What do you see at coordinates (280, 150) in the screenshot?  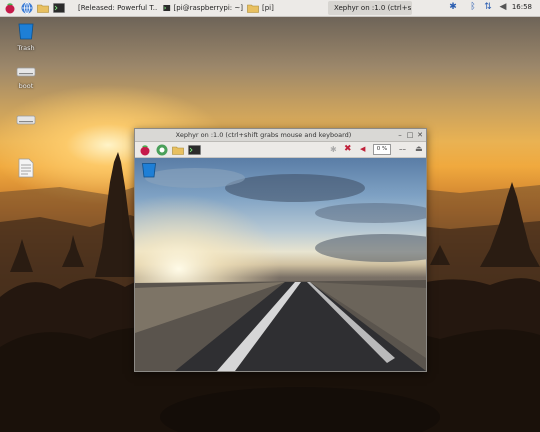 I see `xephyr-panel: ✱ ✖ ◀ 0 % –– ⏏` at bounding box center [280, 150].